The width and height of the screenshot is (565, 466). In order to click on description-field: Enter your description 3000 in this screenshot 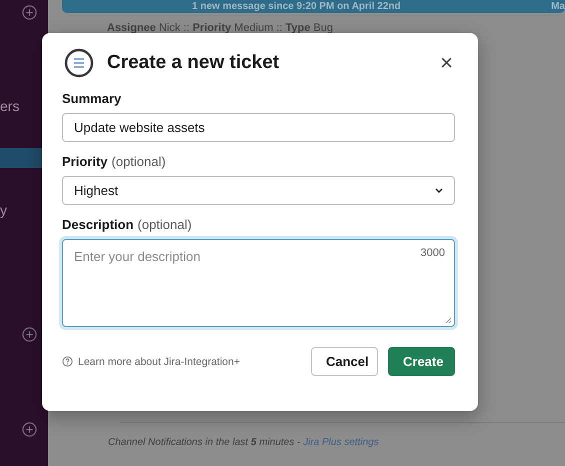, I will do `click(258, 283)`.